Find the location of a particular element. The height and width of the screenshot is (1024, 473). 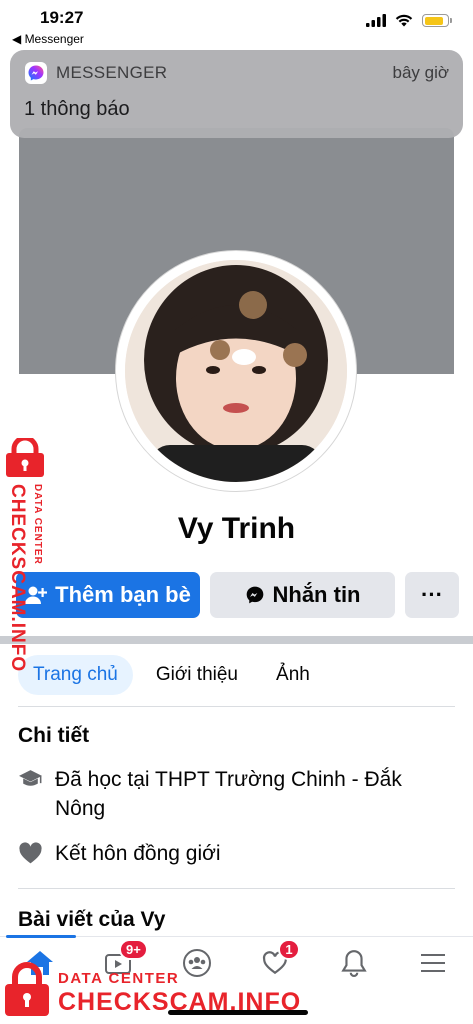

status-bar: 19:27 ◀ Messenger is located at coordinates (236, 24).